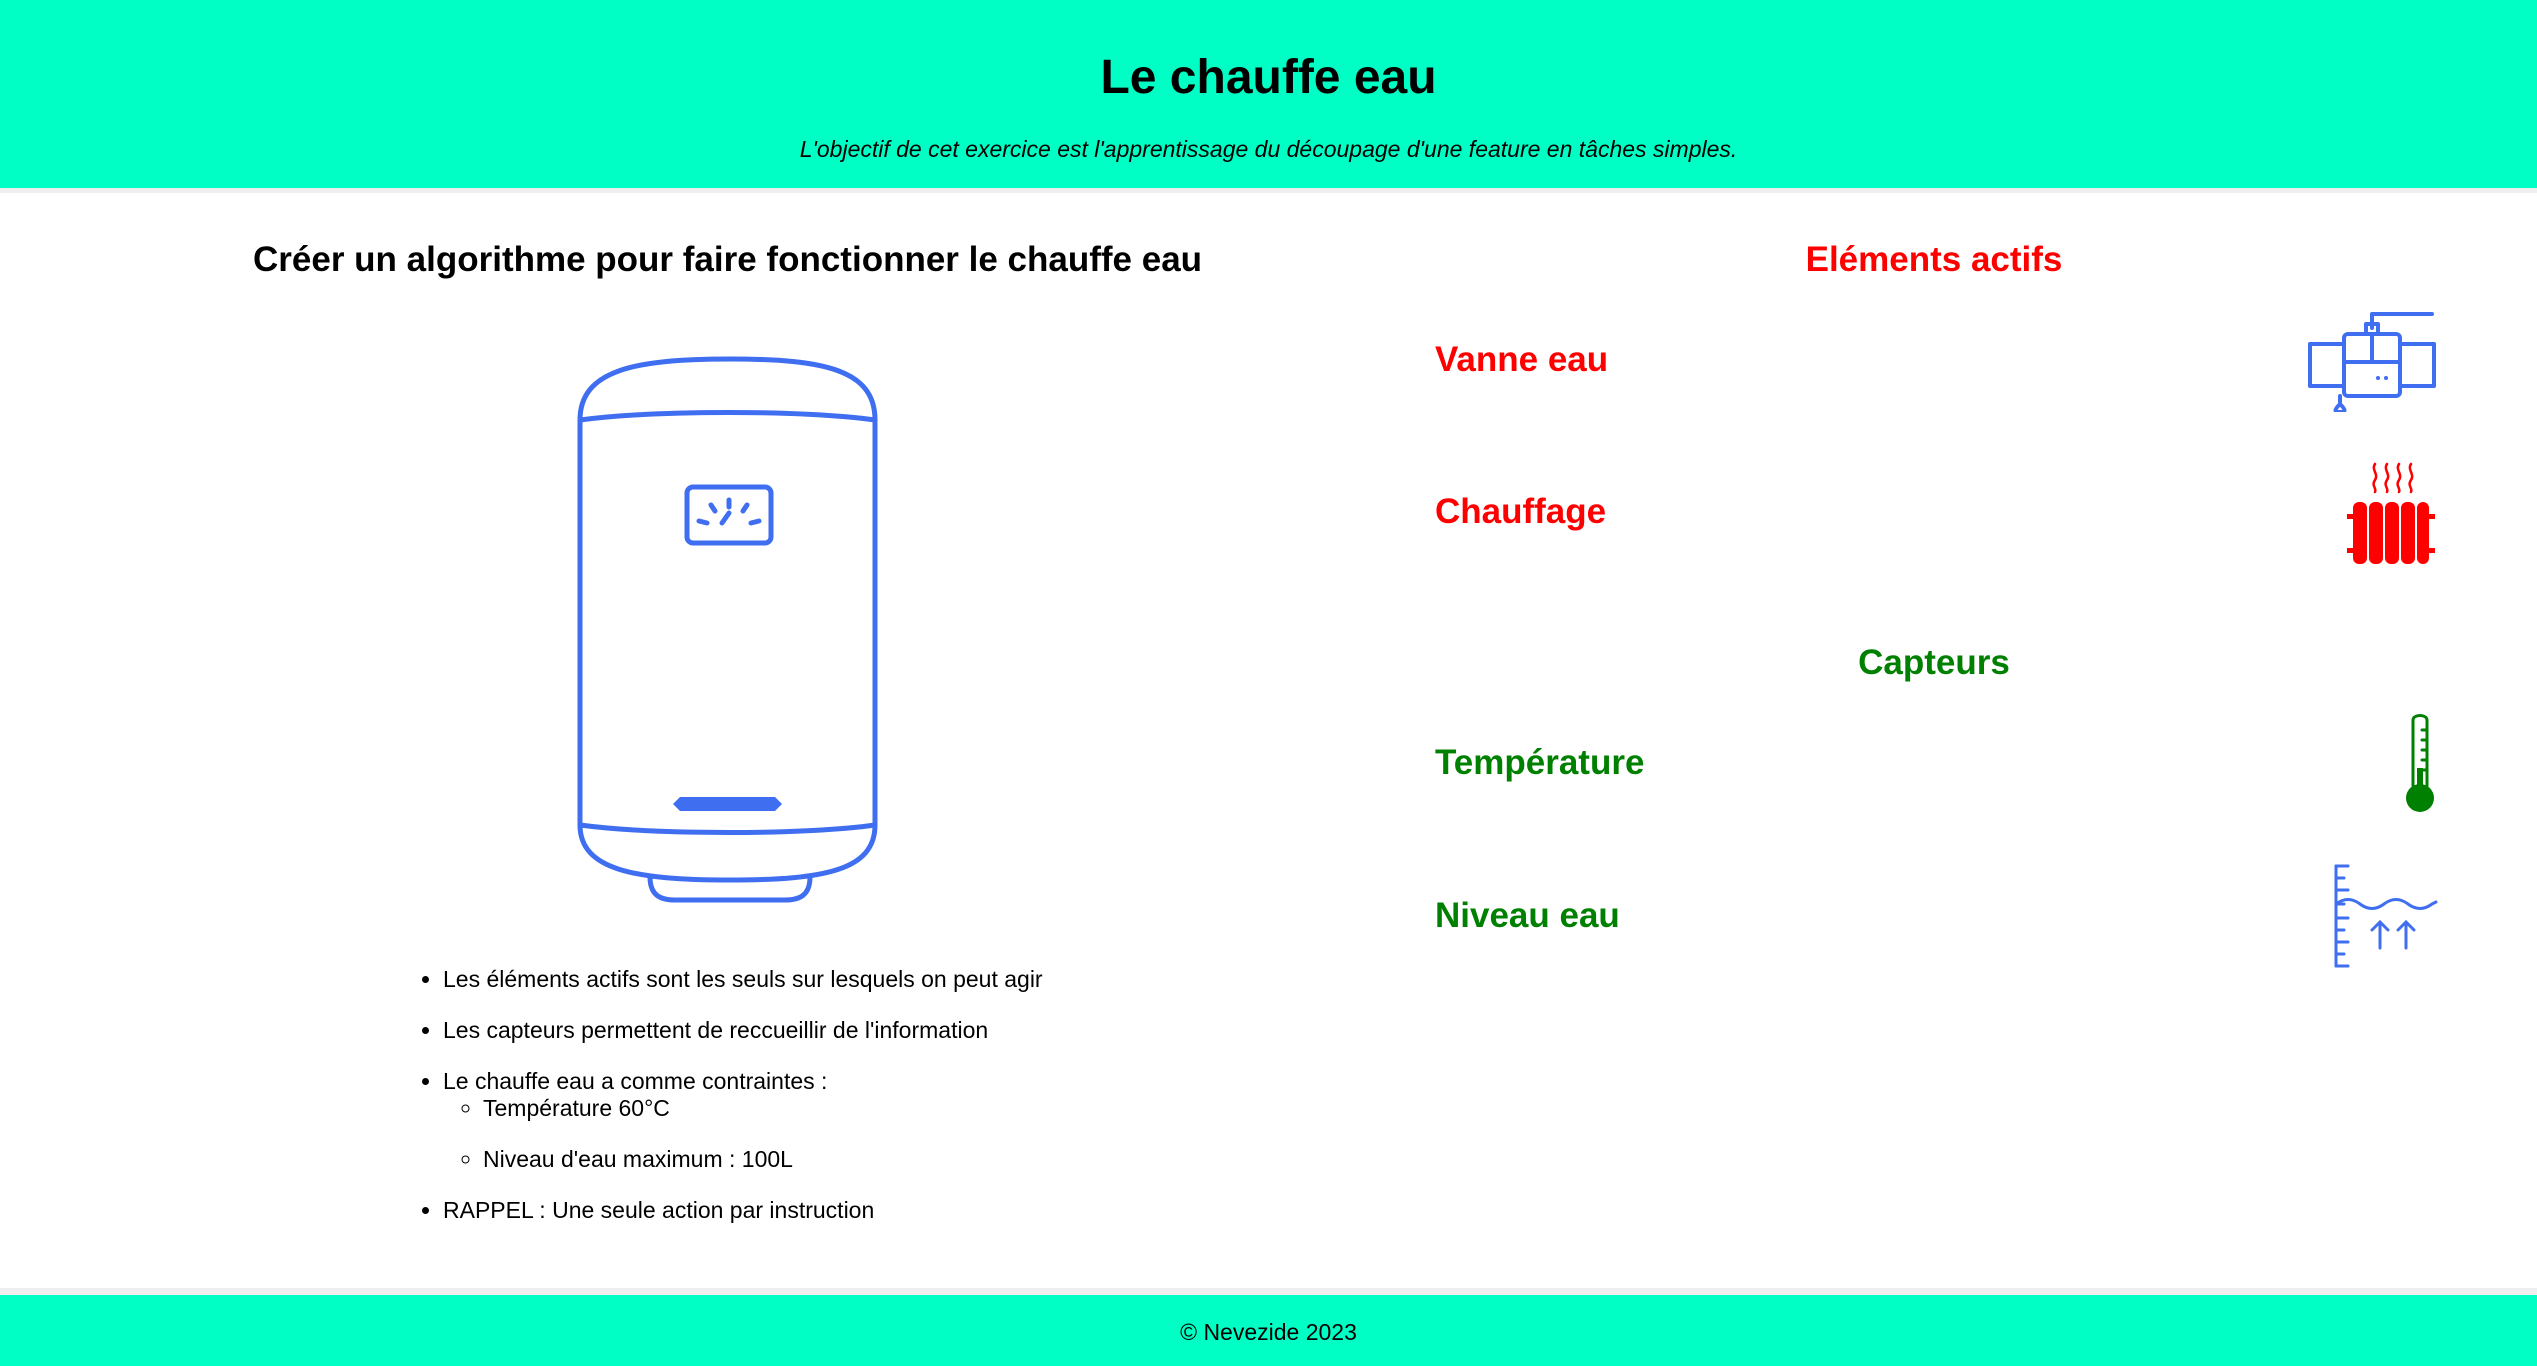  Describe the element at coordinates (727, 629) in the screenshot. I see `water-heater-icon` at that location.